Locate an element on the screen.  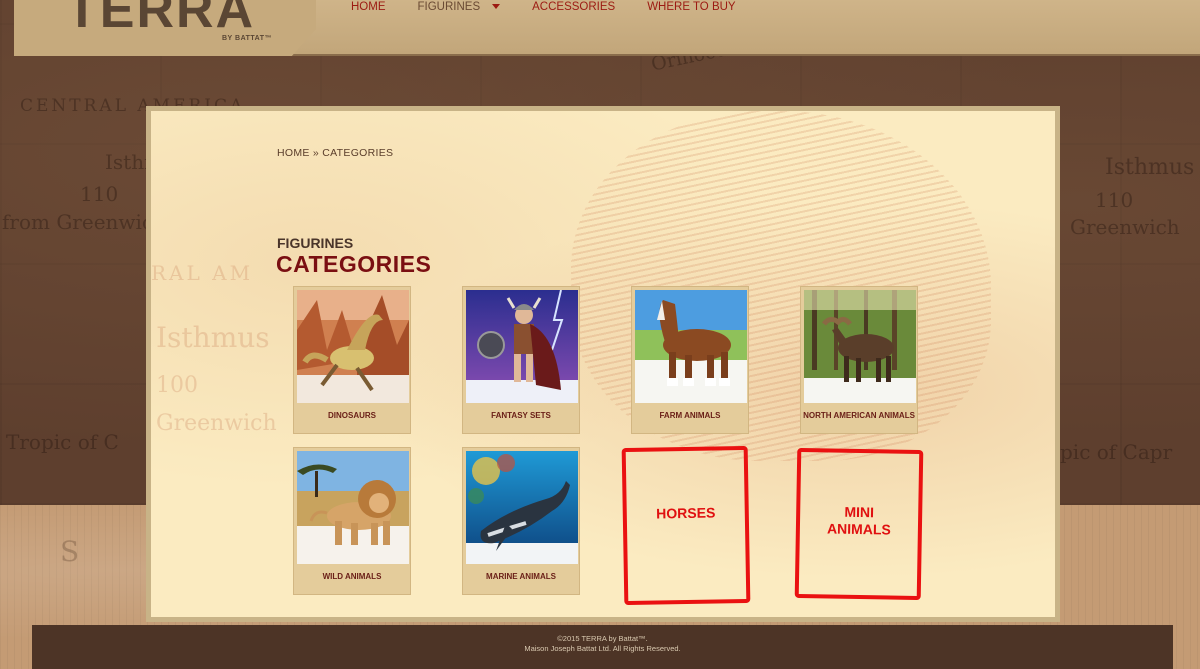
page-title: CATEGORIES is located at coordinates (354, 264).